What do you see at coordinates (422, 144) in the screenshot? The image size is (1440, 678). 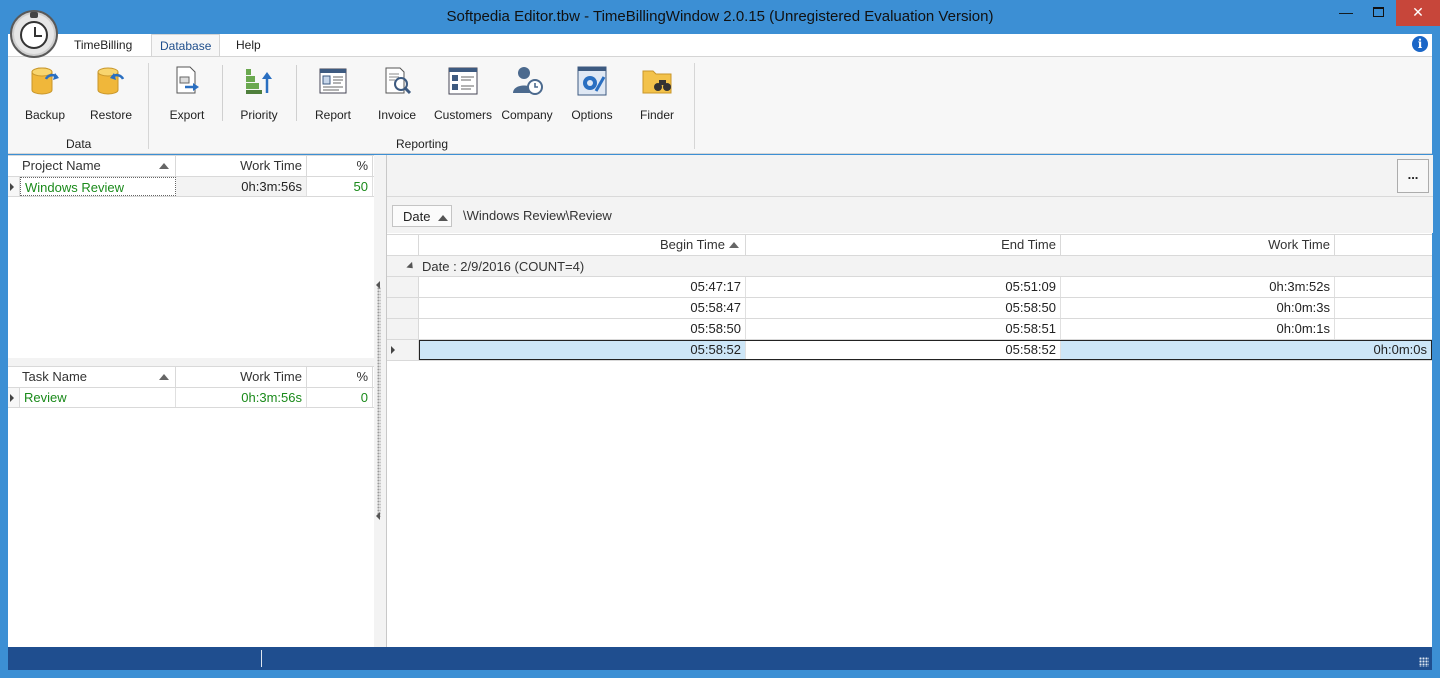 I see `group-label-reporting: Reporting` at bounding box center [422, 144].